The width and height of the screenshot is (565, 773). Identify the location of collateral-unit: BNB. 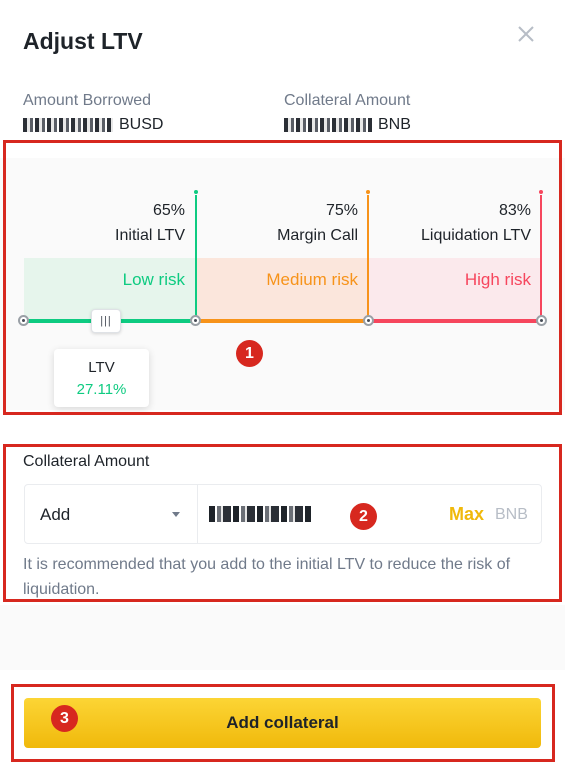
(394, 124).